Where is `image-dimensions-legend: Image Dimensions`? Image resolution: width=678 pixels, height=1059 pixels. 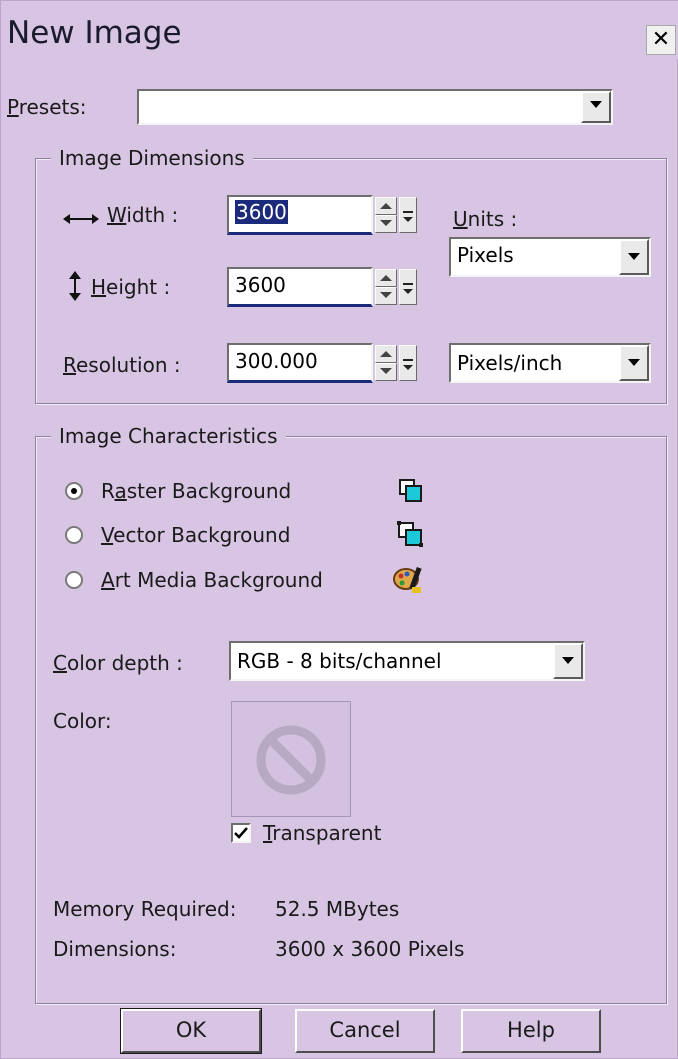 image-dimensions-legend: Image Dimensions is located at coordinates (152, 158).